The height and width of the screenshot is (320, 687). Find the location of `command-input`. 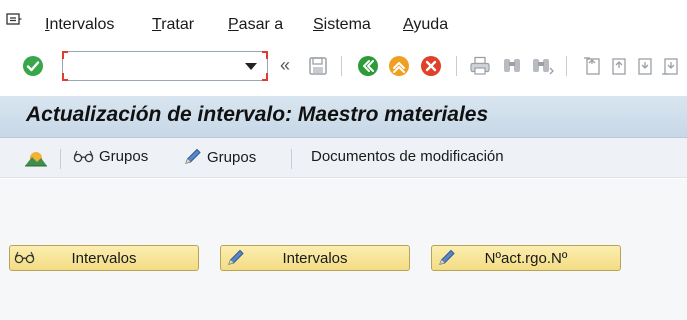

command-input is located at coordinates (153, 66).